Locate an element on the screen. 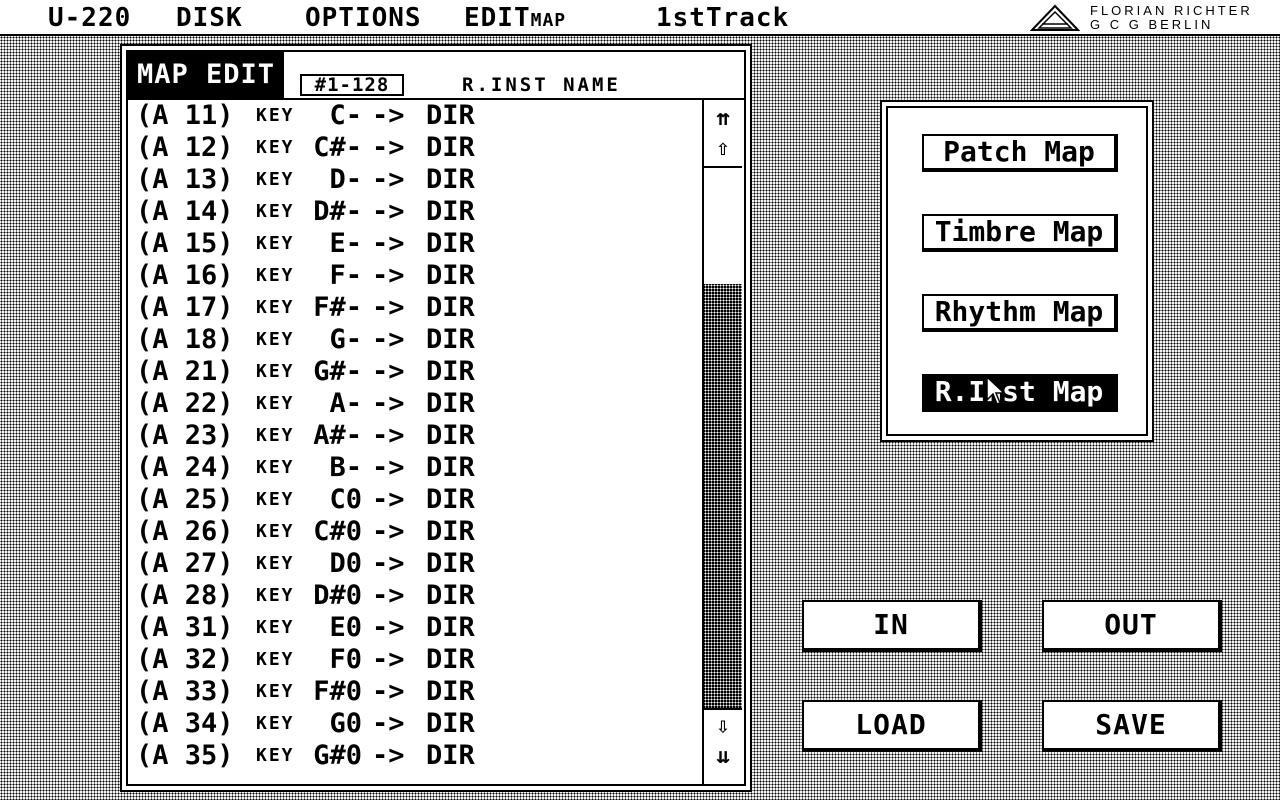 This screenshot has width=1280, height=800. row-note: E- is located at coordinates (345, 243).